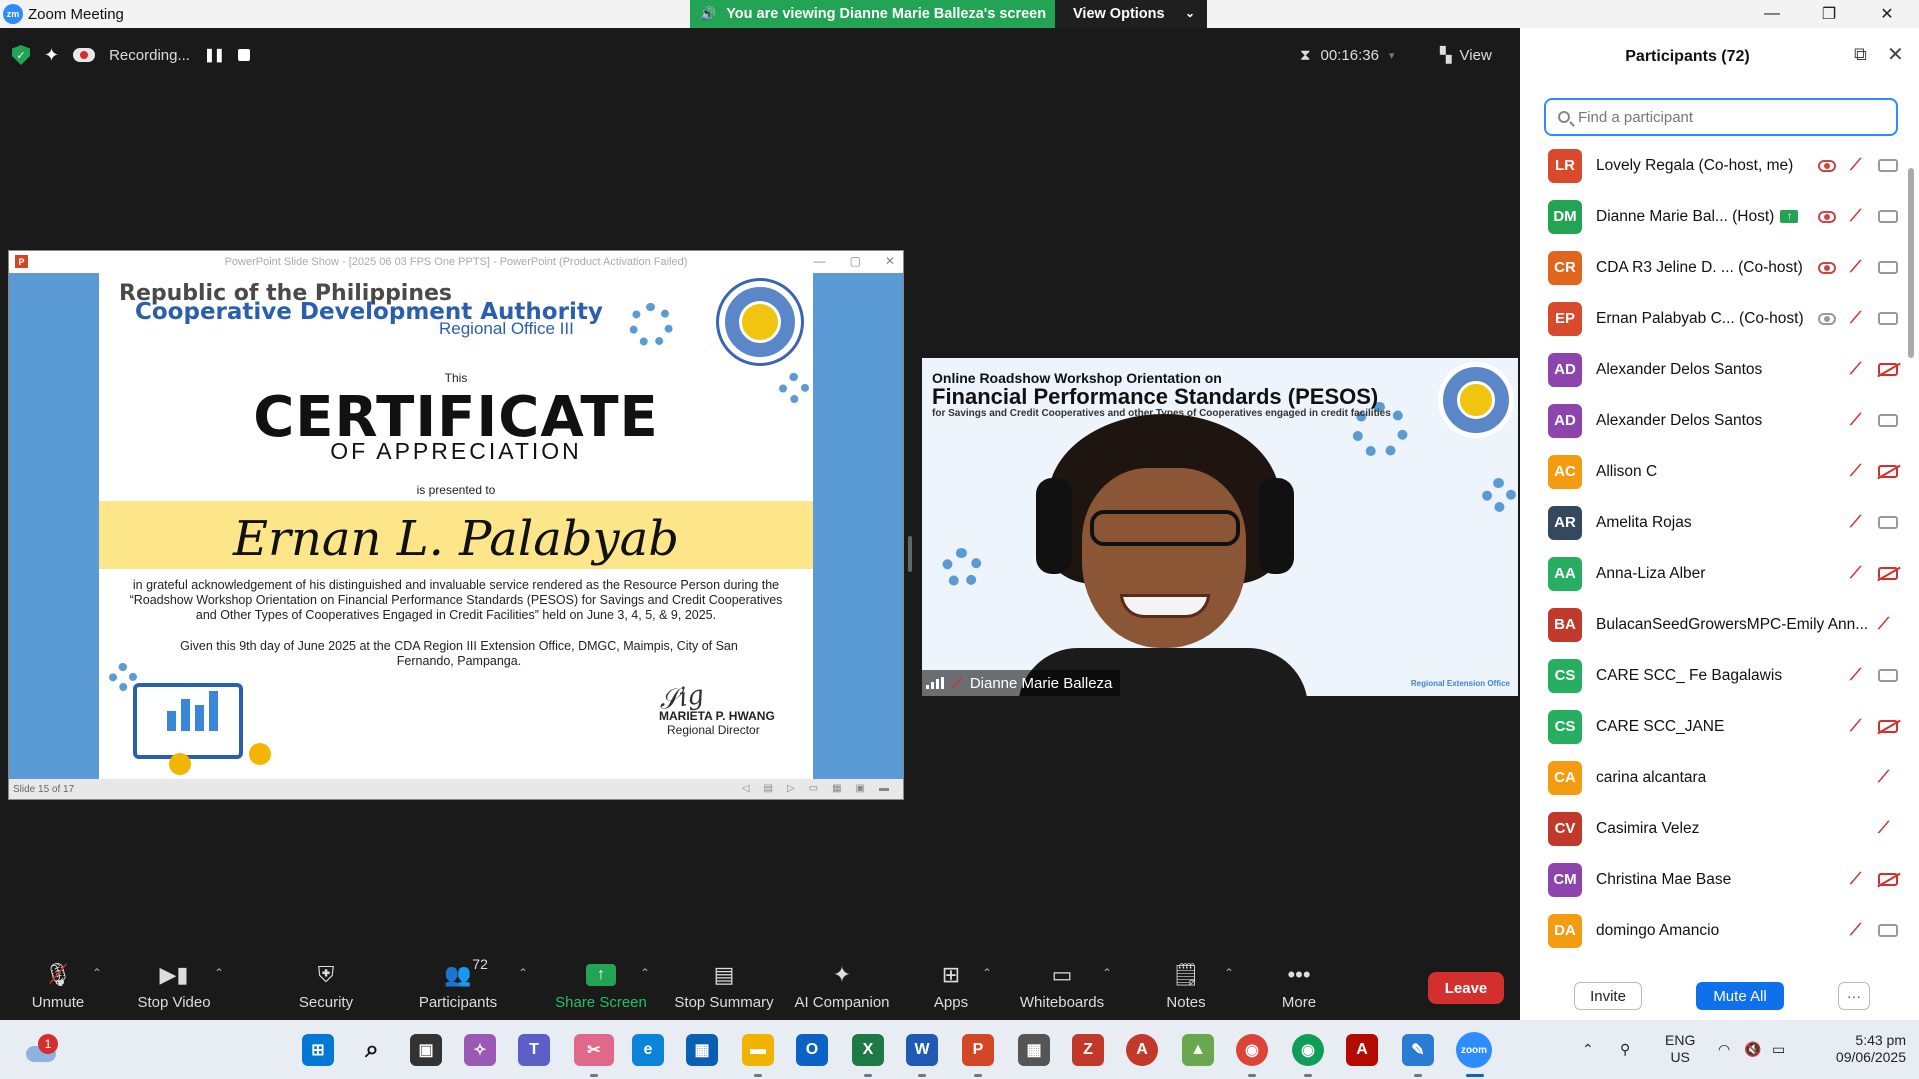 The height and width of the screenshot is (1079, 1919). What do you see at coordinates (1711, 675) in the screenshot?
I see `participant-row: CS CARE SCC_ Fe Bagalawis ⟋` at bounding box center [1711, 675].